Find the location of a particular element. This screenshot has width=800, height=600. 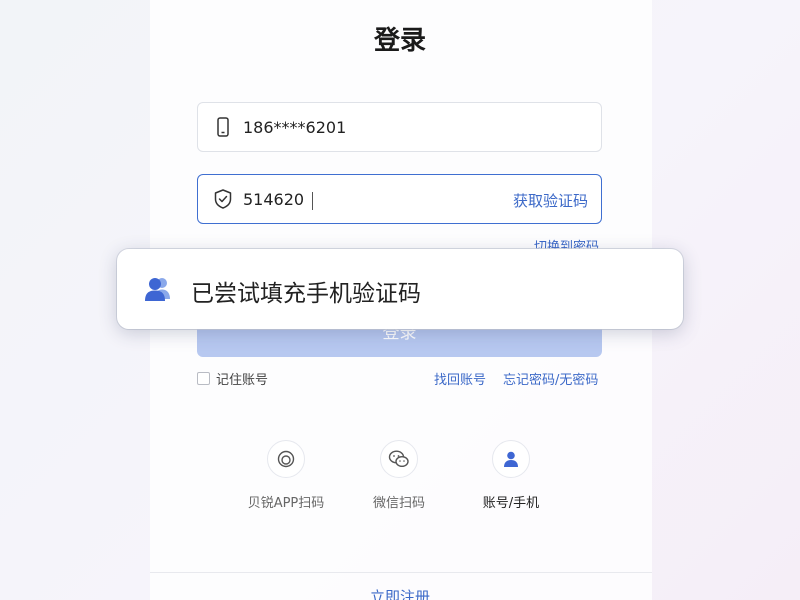

forgot-password-link: 忘记密码/无密码 is located at coordinates (550, 378).